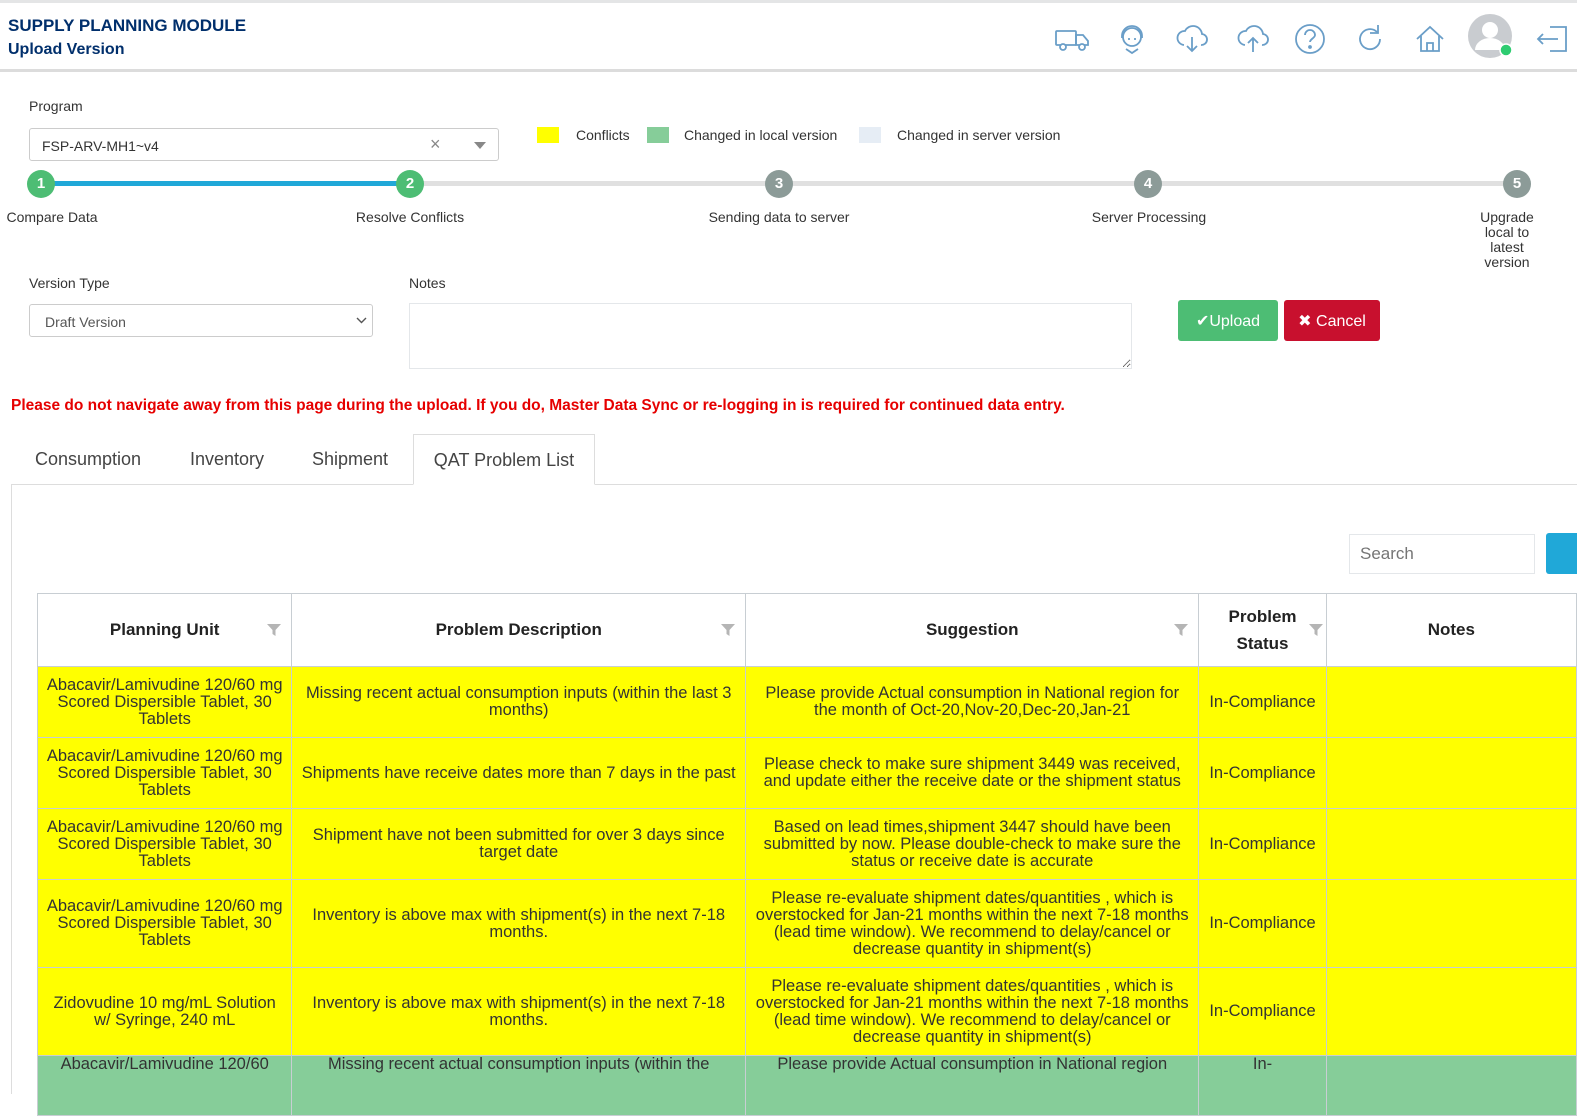  I want to click on module-title: SUPPLY PLANNING MODULE, so click(127, 25).